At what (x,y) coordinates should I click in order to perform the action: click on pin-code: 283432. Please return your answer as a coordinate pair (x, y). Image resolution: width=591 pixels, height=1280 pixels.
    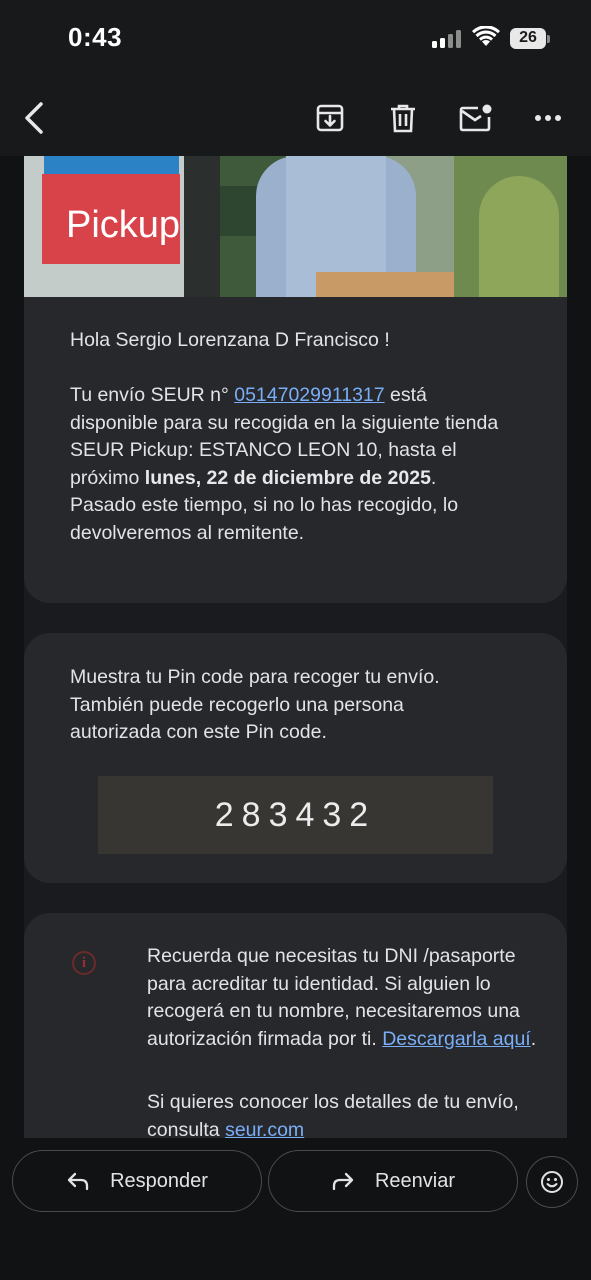
    Looking at the image, I should click on (295, 814).